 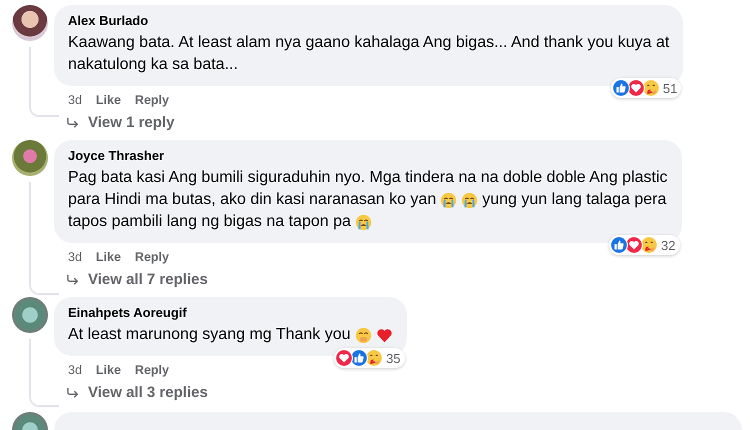 What do you see at coordinates (368, 178) in the screenshot?
I see `comment-text: Pag bata kasi Ang bumili siguraduhin nyo. Mga tindera na na doble doble Ang plastic` at bounding box center [368, 178].